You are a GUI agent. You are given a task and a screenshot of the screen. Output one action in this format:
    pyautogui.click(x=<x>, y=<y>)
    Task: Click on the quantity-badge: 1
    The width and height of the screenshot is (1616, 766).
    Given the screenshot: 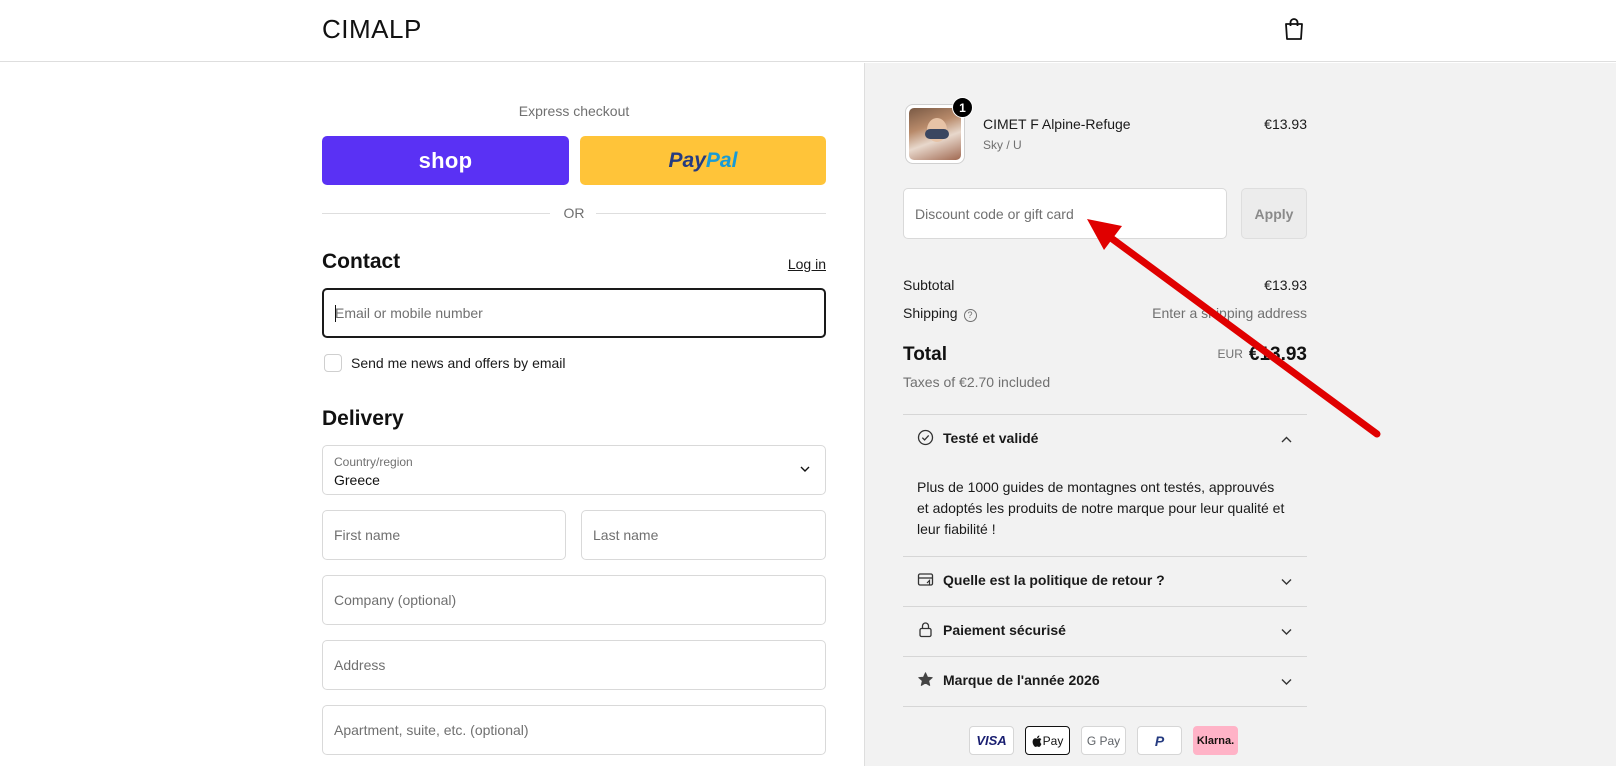 What is the action you would take?
    pyautogui.click(x=962, y=107)
    